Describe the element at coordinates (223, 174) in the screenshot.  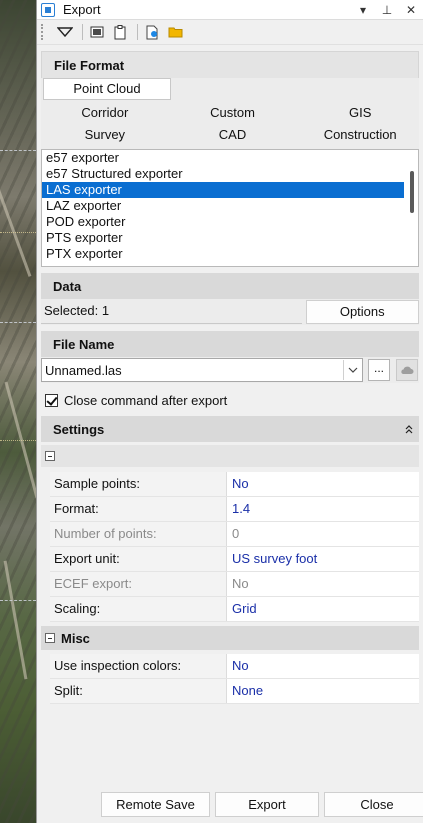
I see `list-item: e57 Structured exporter` at that location.